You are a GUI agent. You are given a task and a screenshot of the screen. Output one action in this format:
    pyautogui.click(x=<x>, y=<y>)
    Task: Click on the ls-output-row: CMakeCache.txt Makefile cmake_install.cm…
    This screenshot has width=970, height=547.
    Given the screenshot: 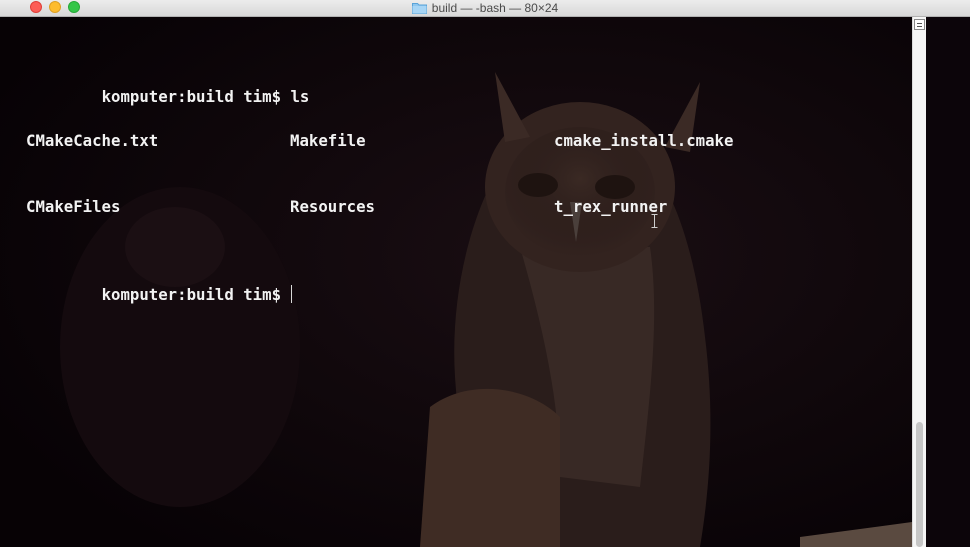 What is the action you would take?
    pyautogui.click(x=379, y=141)
    